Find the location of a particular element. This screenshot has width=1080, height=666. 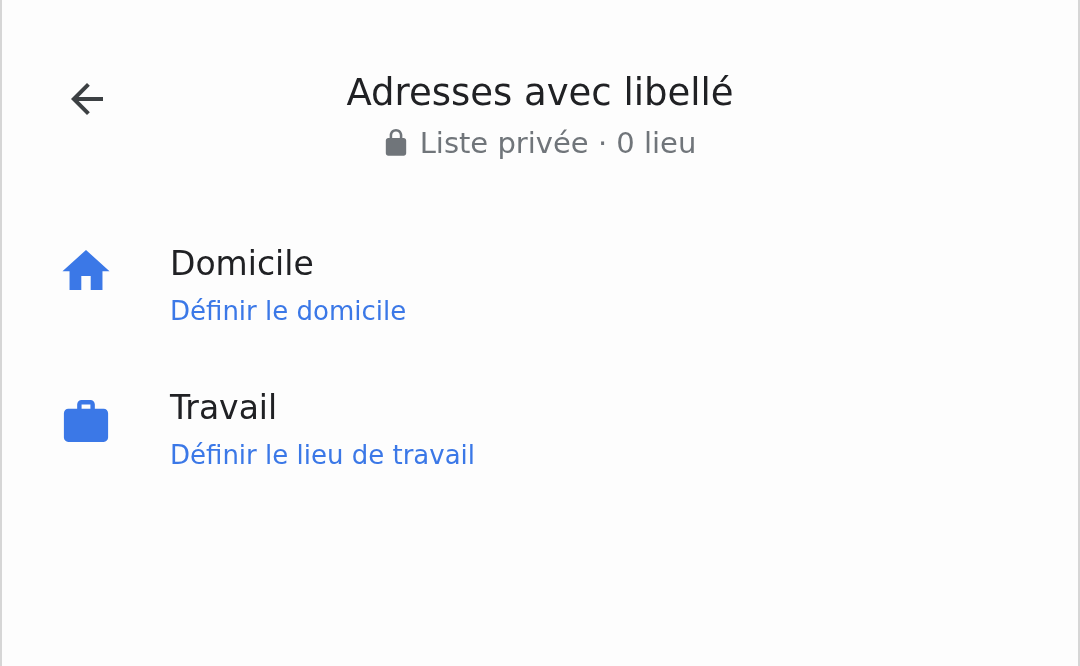

set-place-link: Définir le domicile is located at coordinates (288, 311).